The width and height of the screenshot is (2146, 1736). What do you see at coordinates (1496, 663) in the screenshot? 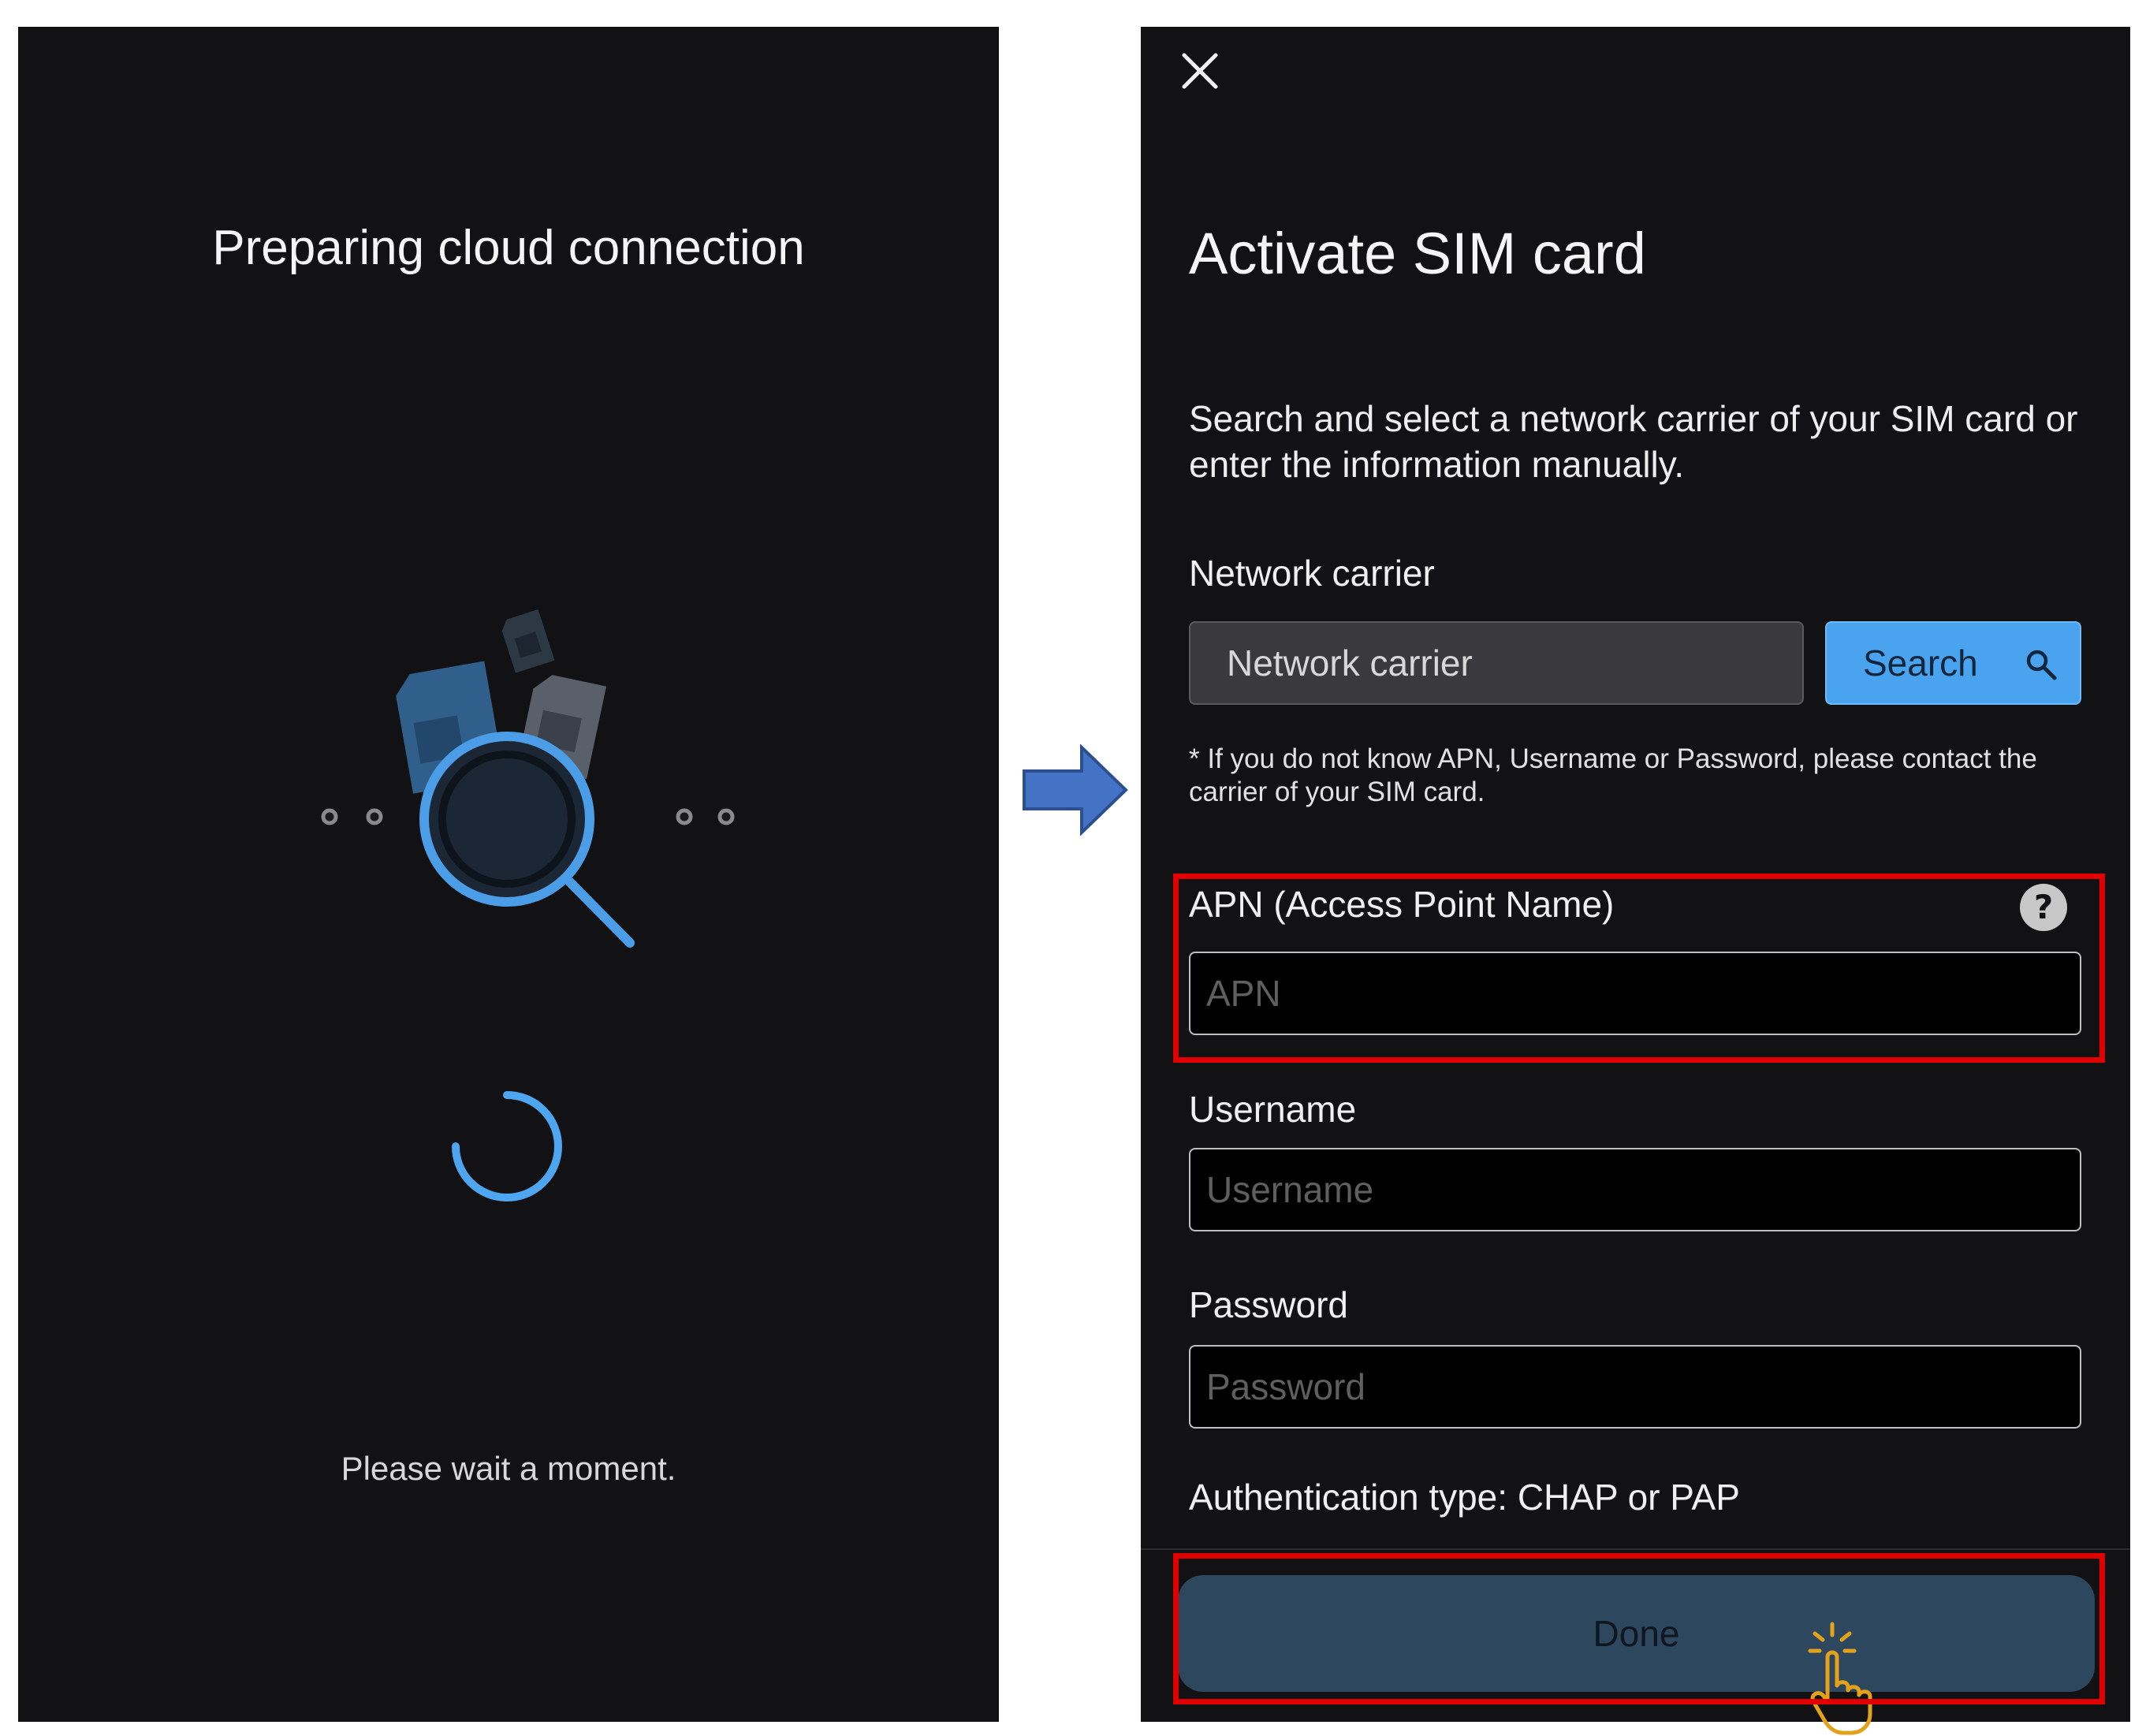
I see `network-carrier-input` at bounding box center [1496, 663].